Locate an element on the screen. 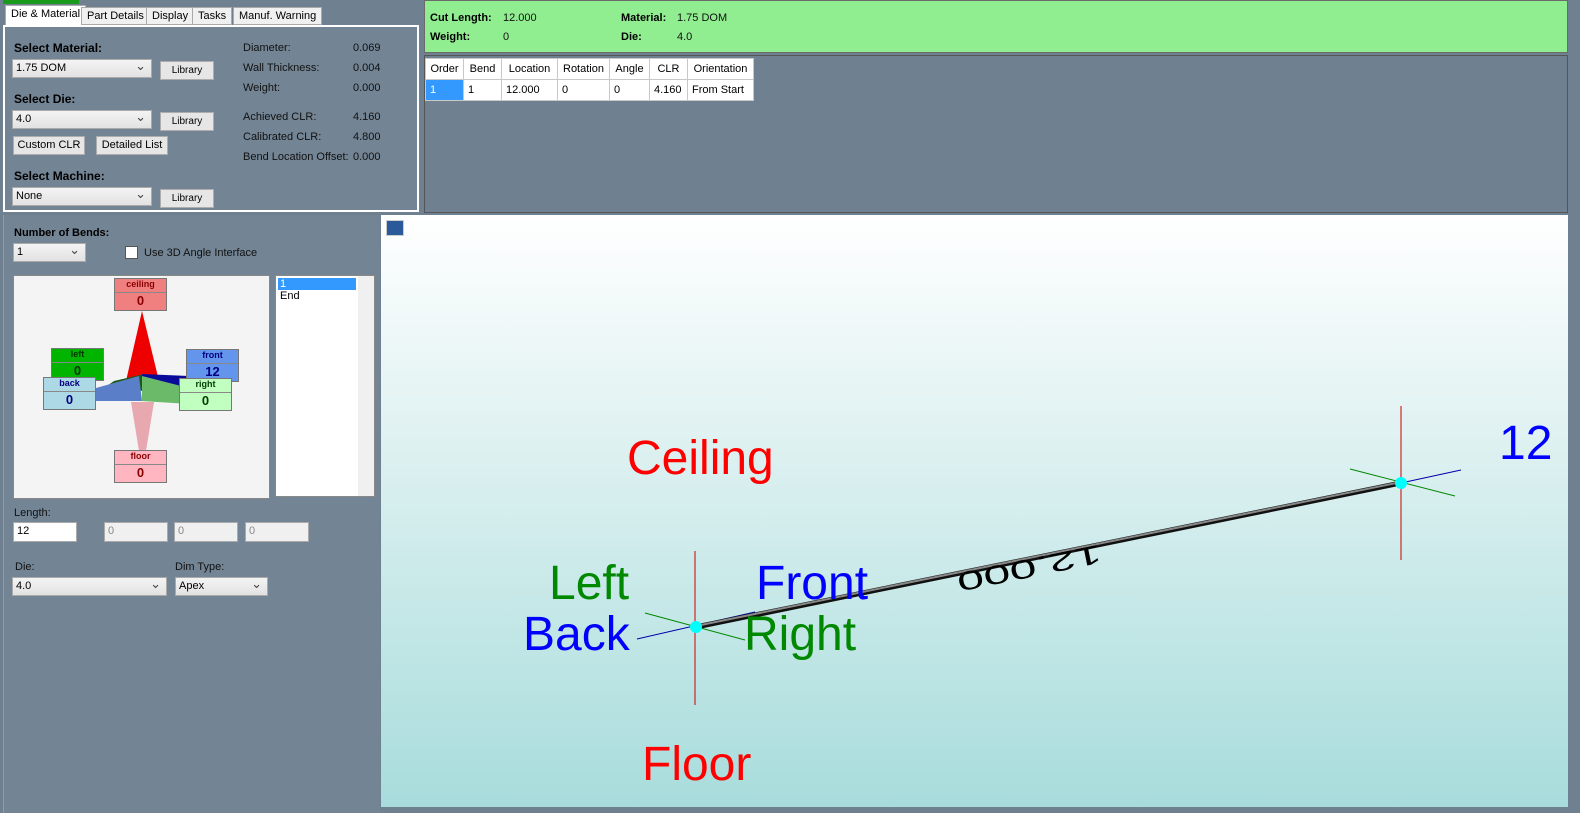  floor-value: 0 is located at coordinates (140, 472).